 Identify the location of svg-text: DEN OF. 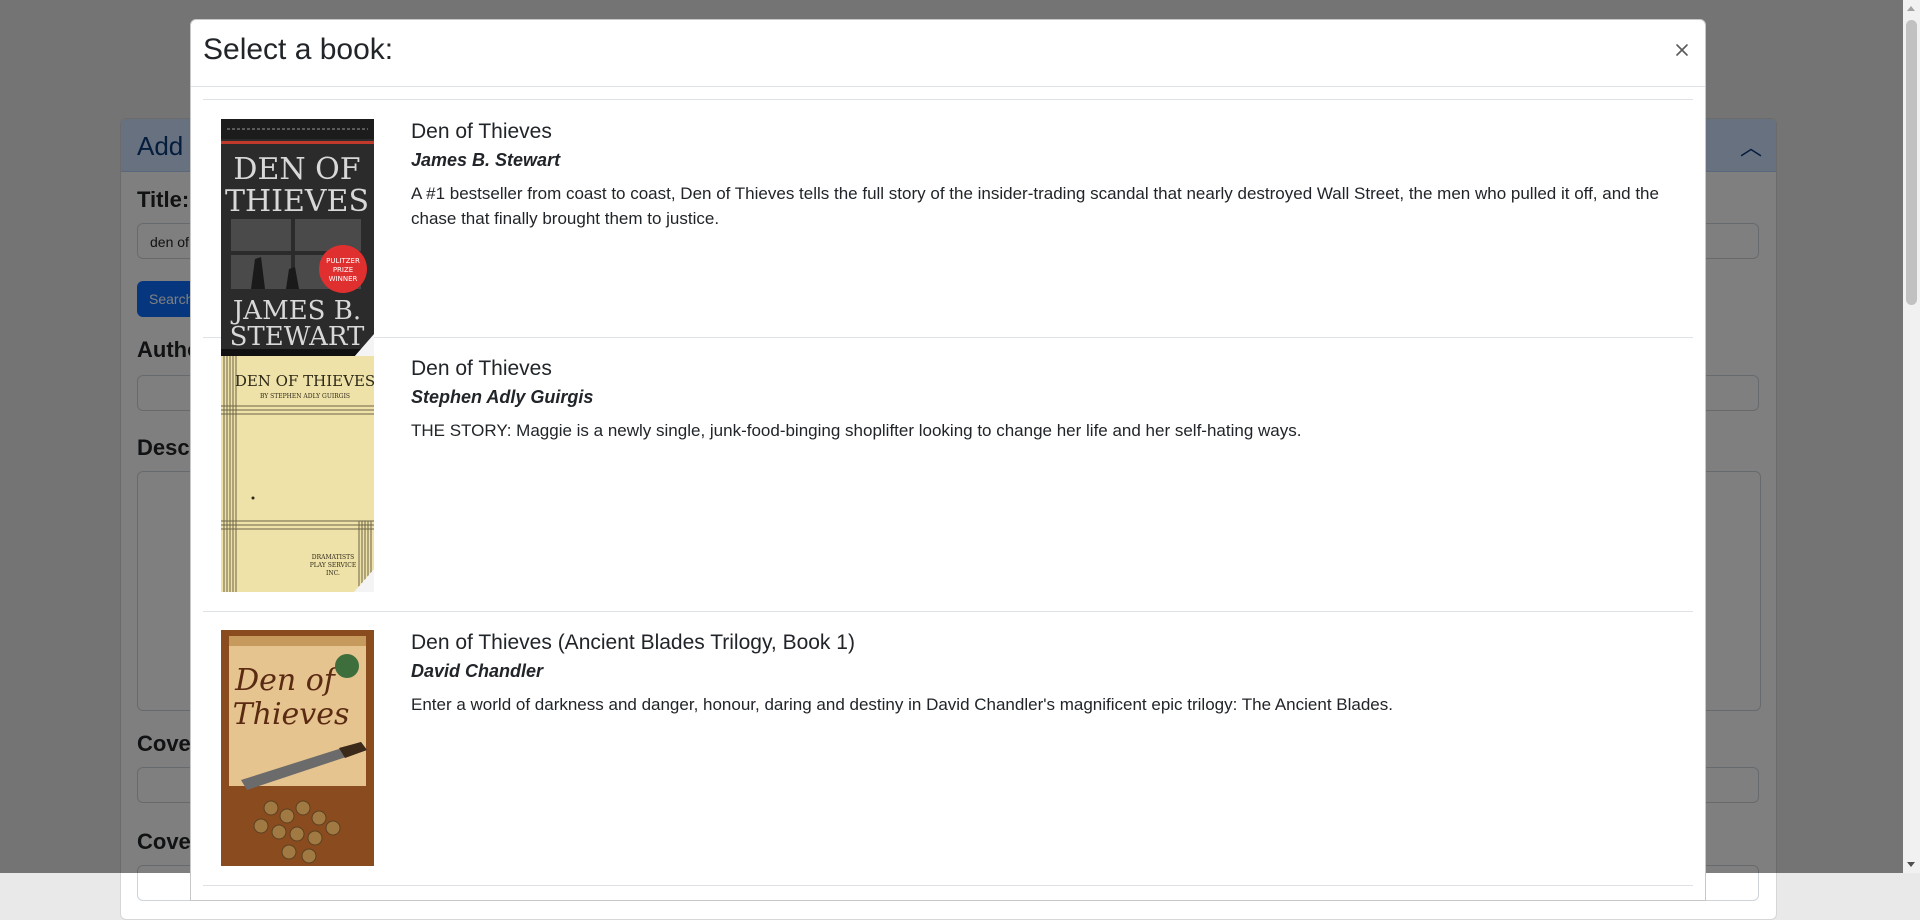
(296, 169).